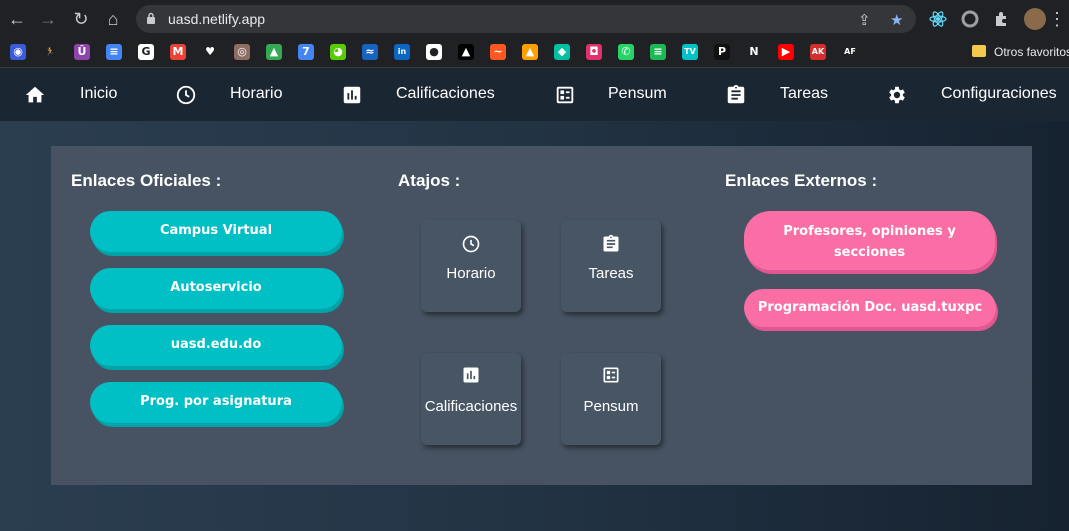 The height and width of the screenshot is (531, 1069). What do you see at coordinates (754, 52) in the screenshot?
I see `bookmark-netflix-icon: N` at bounding box center [754, 52].